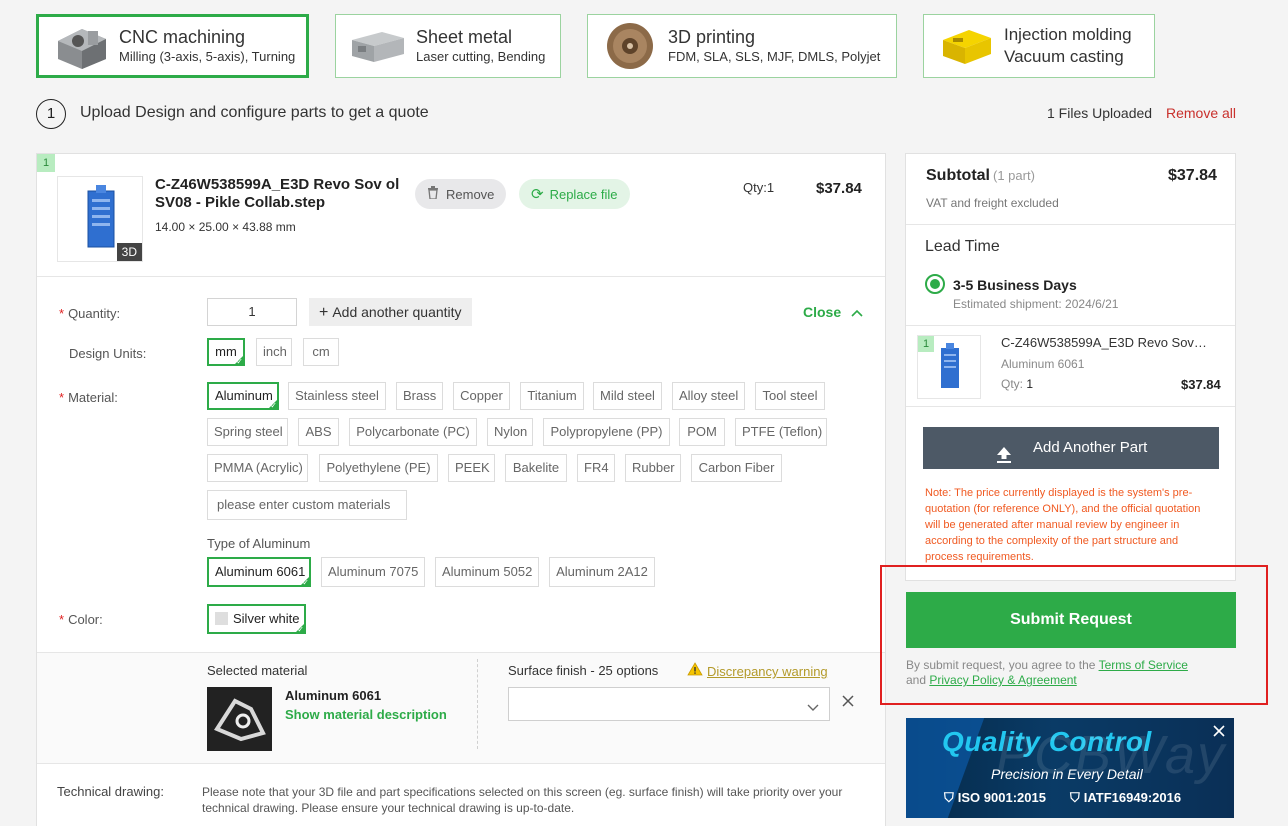  What do you see at coordinates (182, 37) in the screenshot?
I see `tab-title: CNC machining` at bounding box center [182, 37].